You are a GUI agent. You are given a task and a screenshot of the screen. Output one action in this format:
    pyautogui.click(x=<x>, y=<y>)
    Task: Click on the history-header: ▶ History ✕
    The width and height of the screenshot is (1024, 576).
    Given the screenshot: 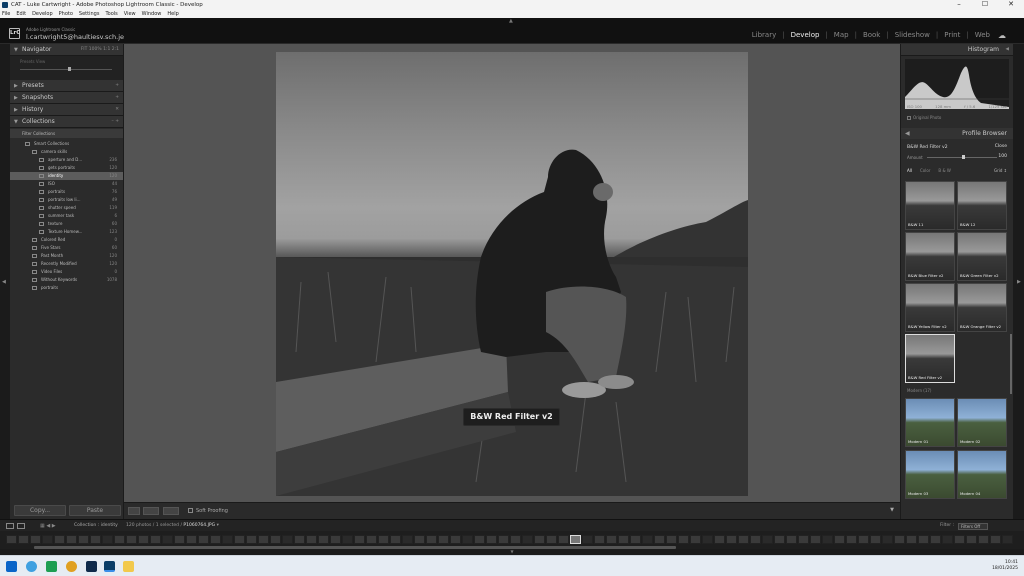 What is the action you would take?
    pyautogui.click(x=66, y=110)
    